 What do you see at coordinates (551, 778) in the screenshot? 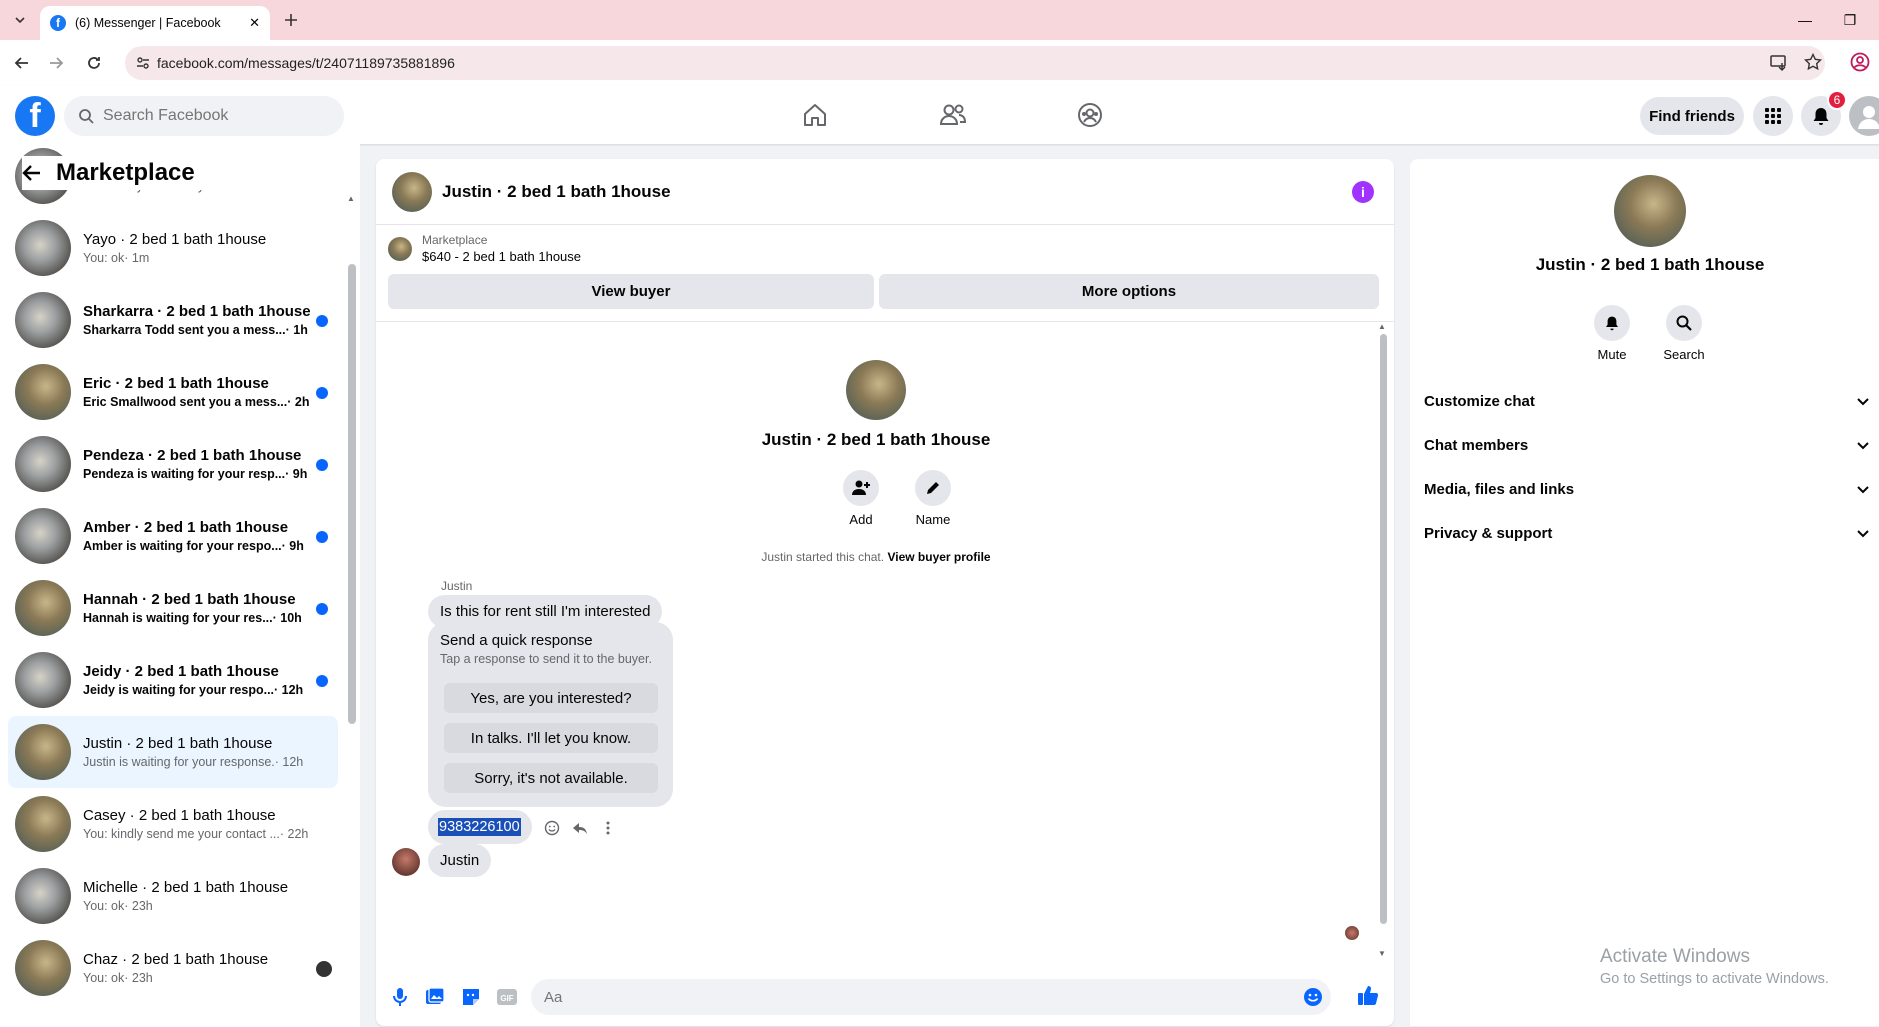
I see `quick-response-unavailable: Sorry, it's not available.` at bounding box center [551, 778].